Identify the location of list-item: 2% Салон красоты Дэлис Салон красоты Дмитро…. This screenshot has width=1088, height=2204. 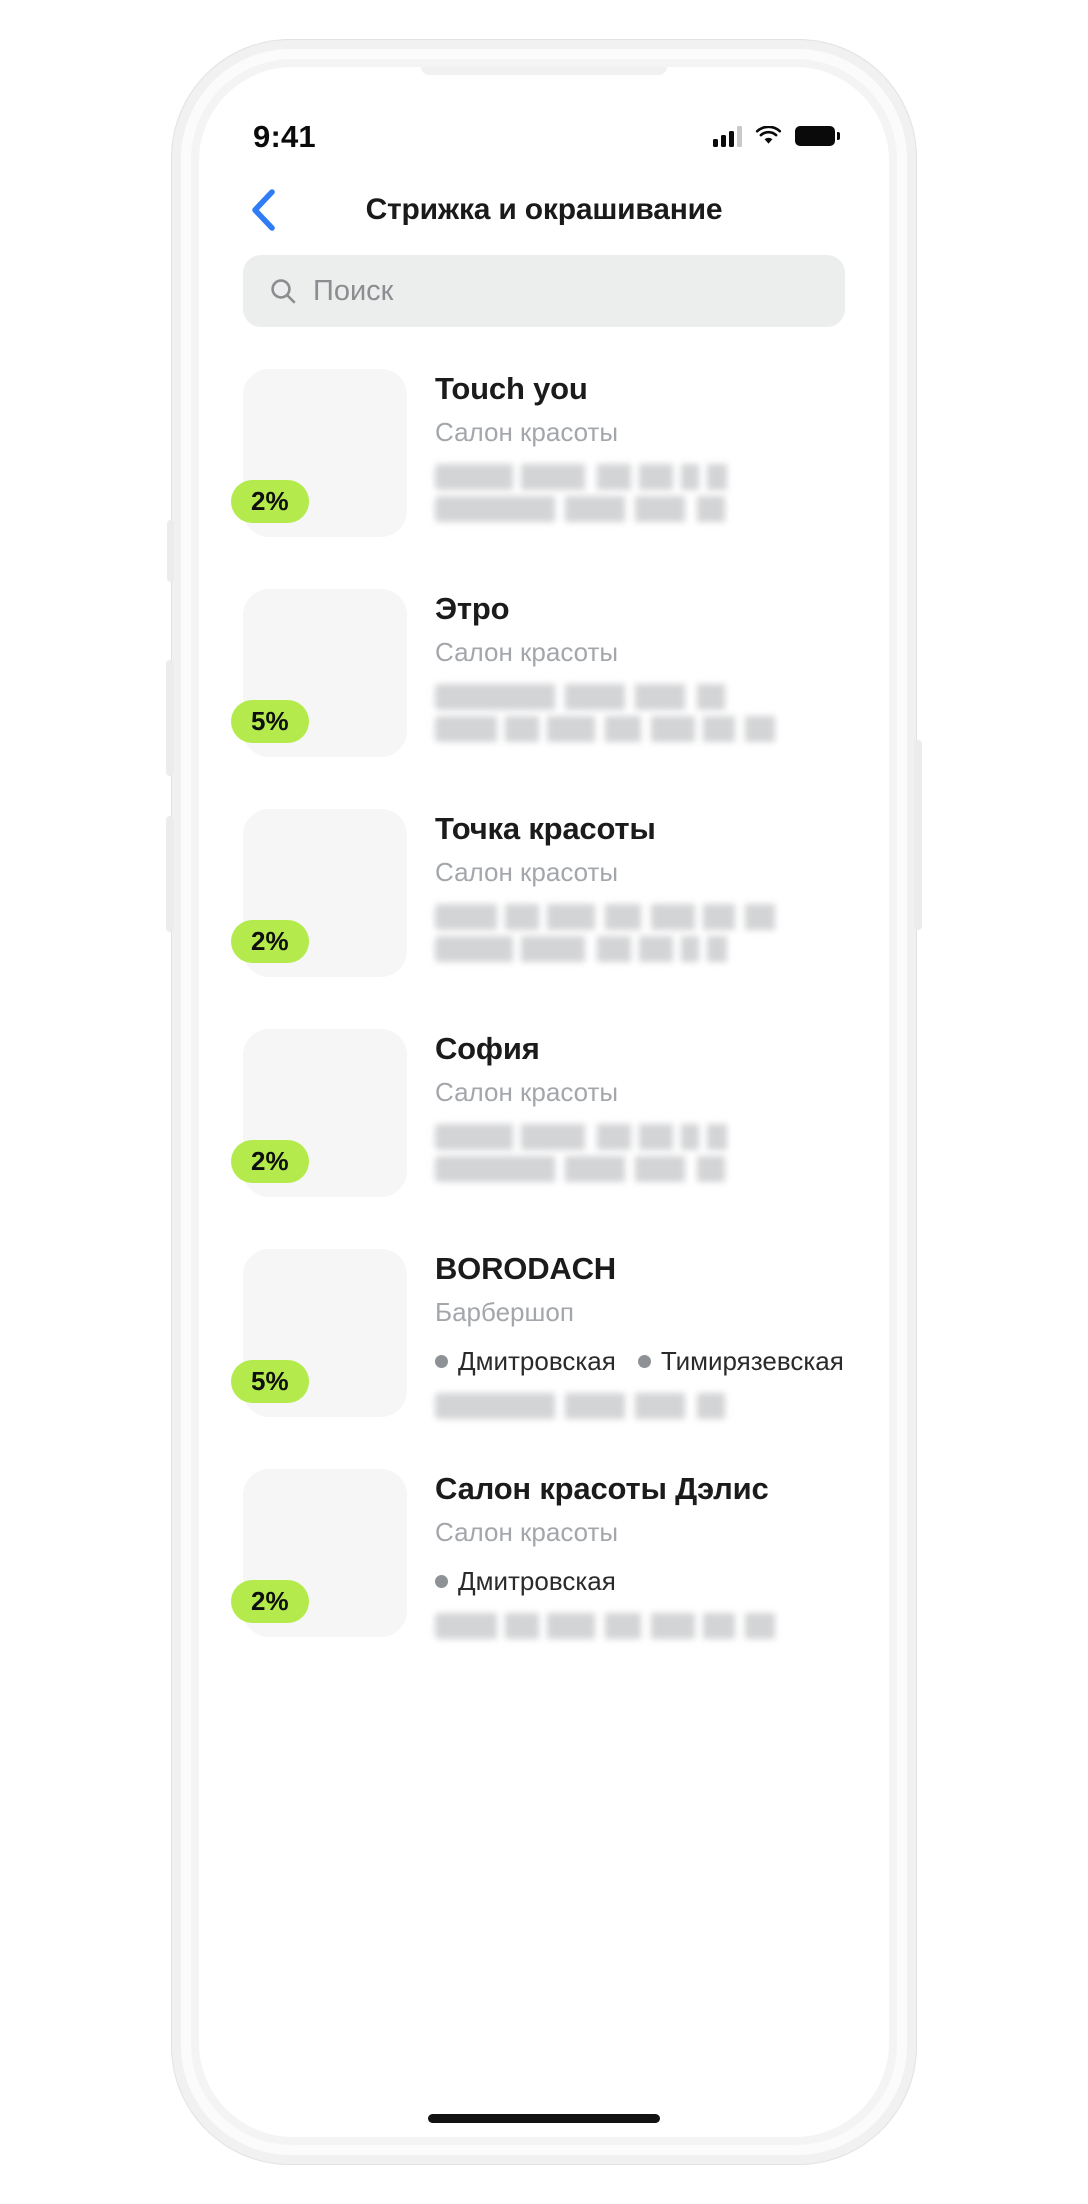
(538, 1549).